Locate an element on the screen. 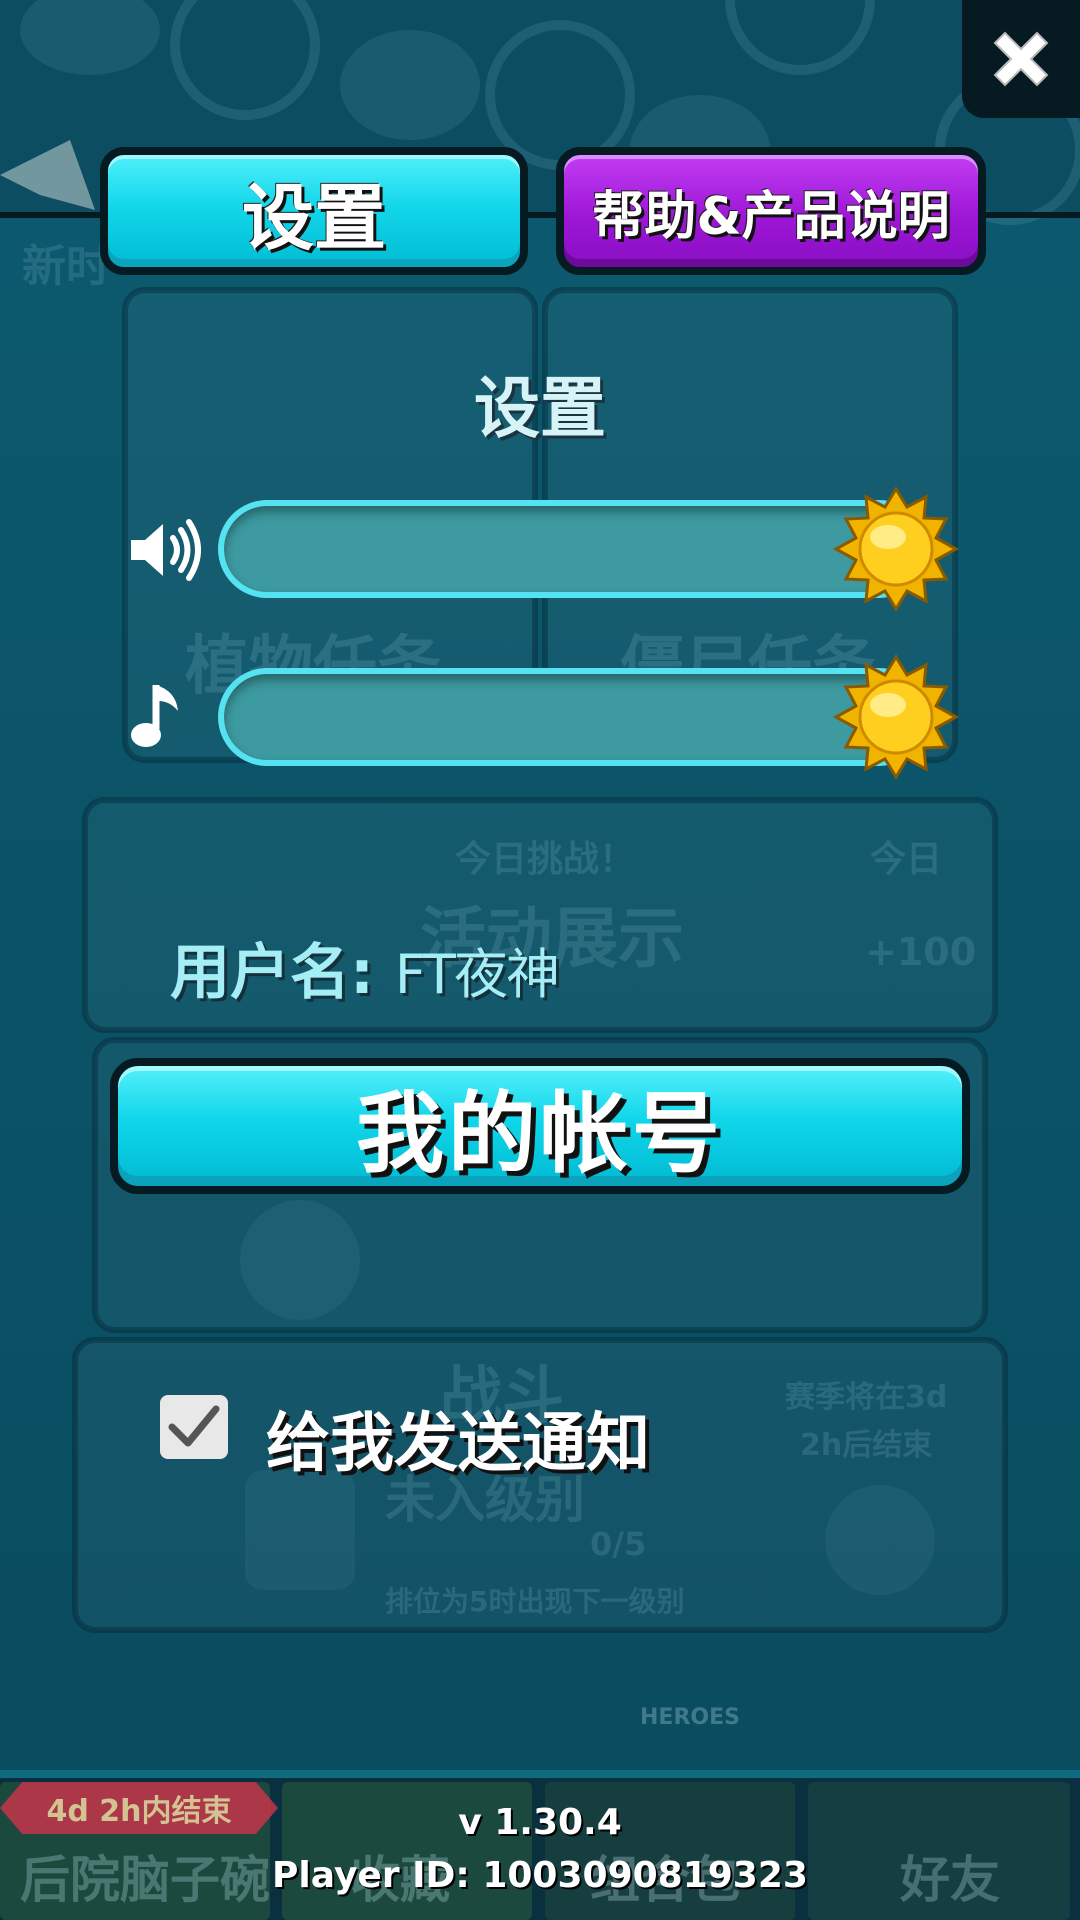 This screenshot has width=1080, height=1920. bg-season-end-2: 2h后结束 is located at coordinates (866, 1445).